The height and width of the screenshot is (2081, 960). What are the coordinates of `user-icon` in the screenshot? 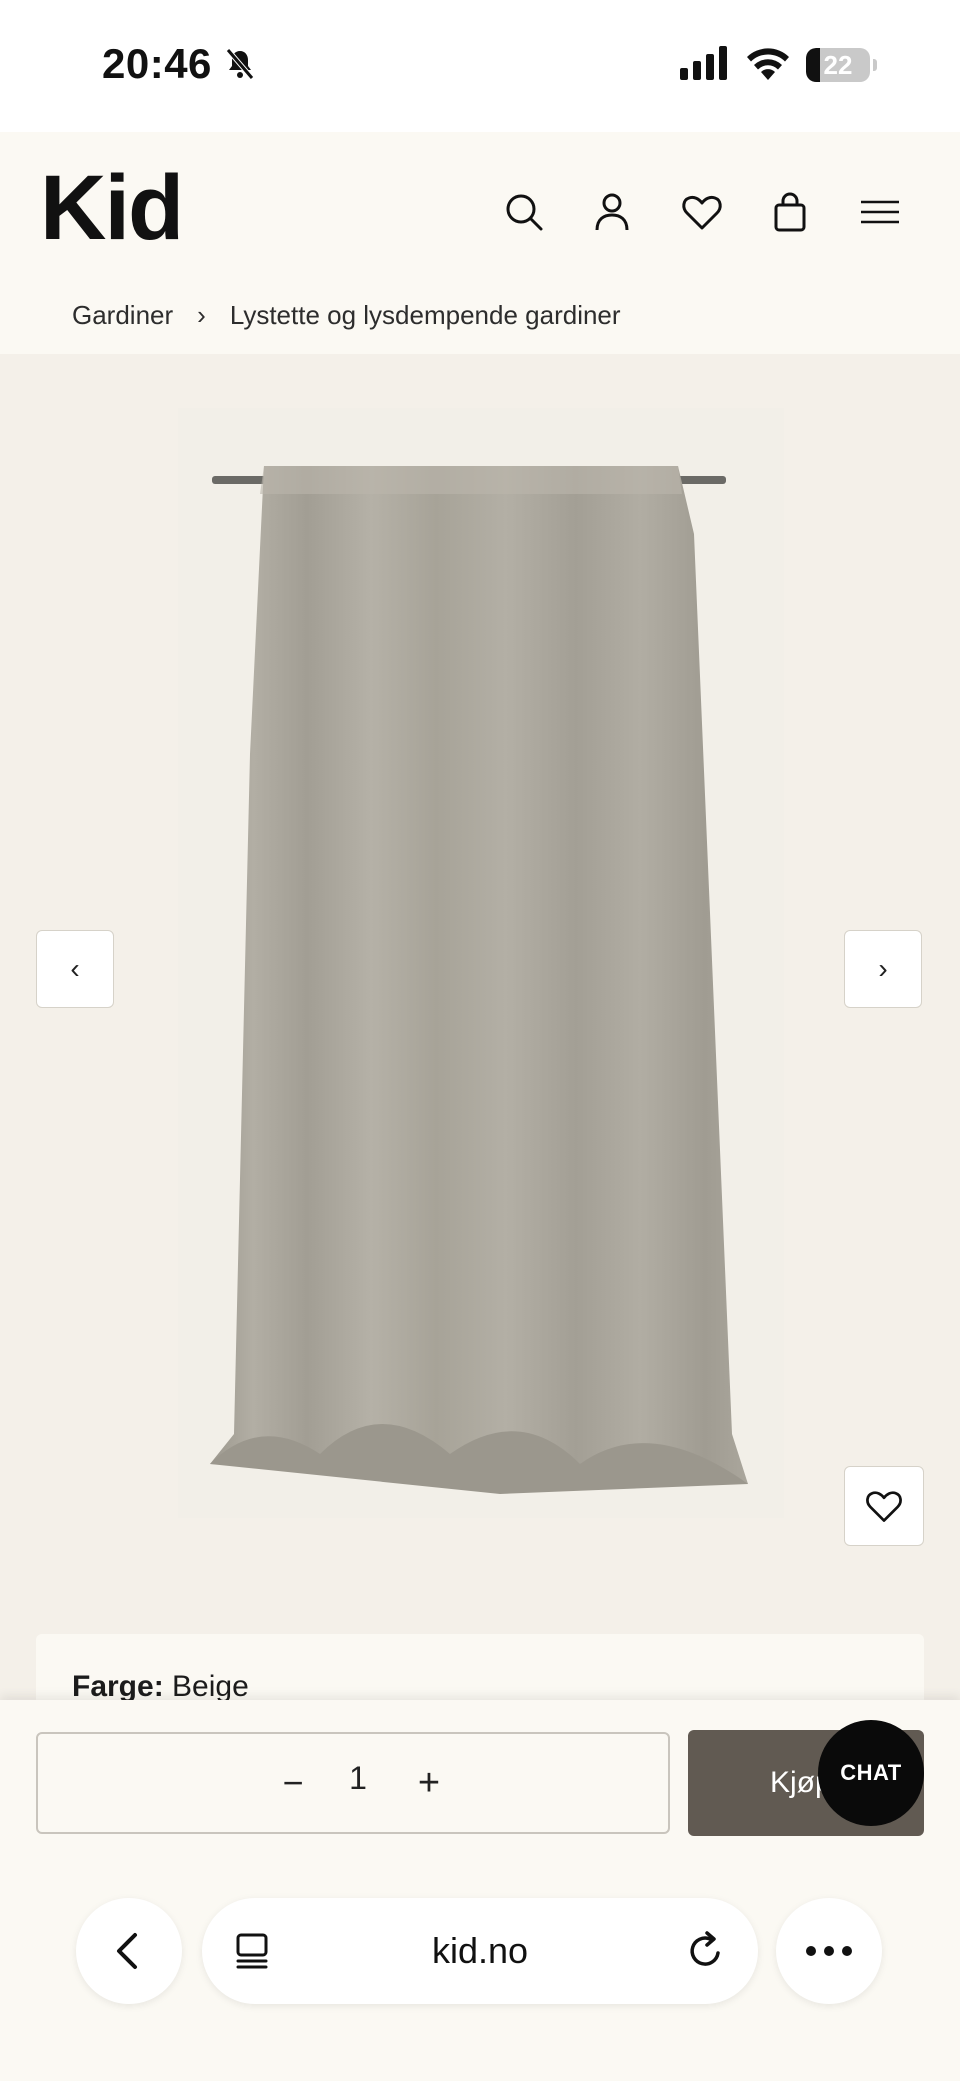 It's located at (612, 212).